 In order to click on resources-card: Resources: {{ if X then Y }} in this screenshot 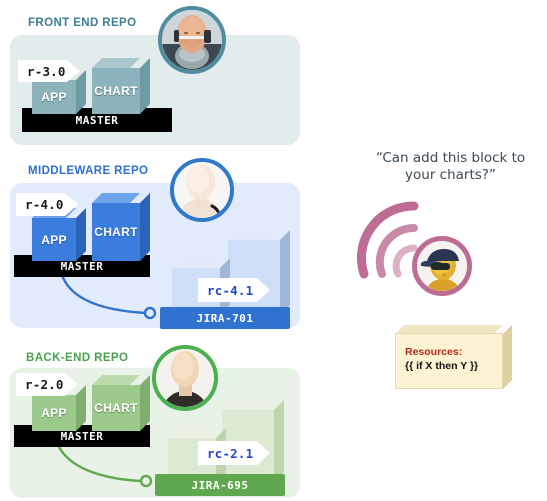, I will do `click(455, 358)`.